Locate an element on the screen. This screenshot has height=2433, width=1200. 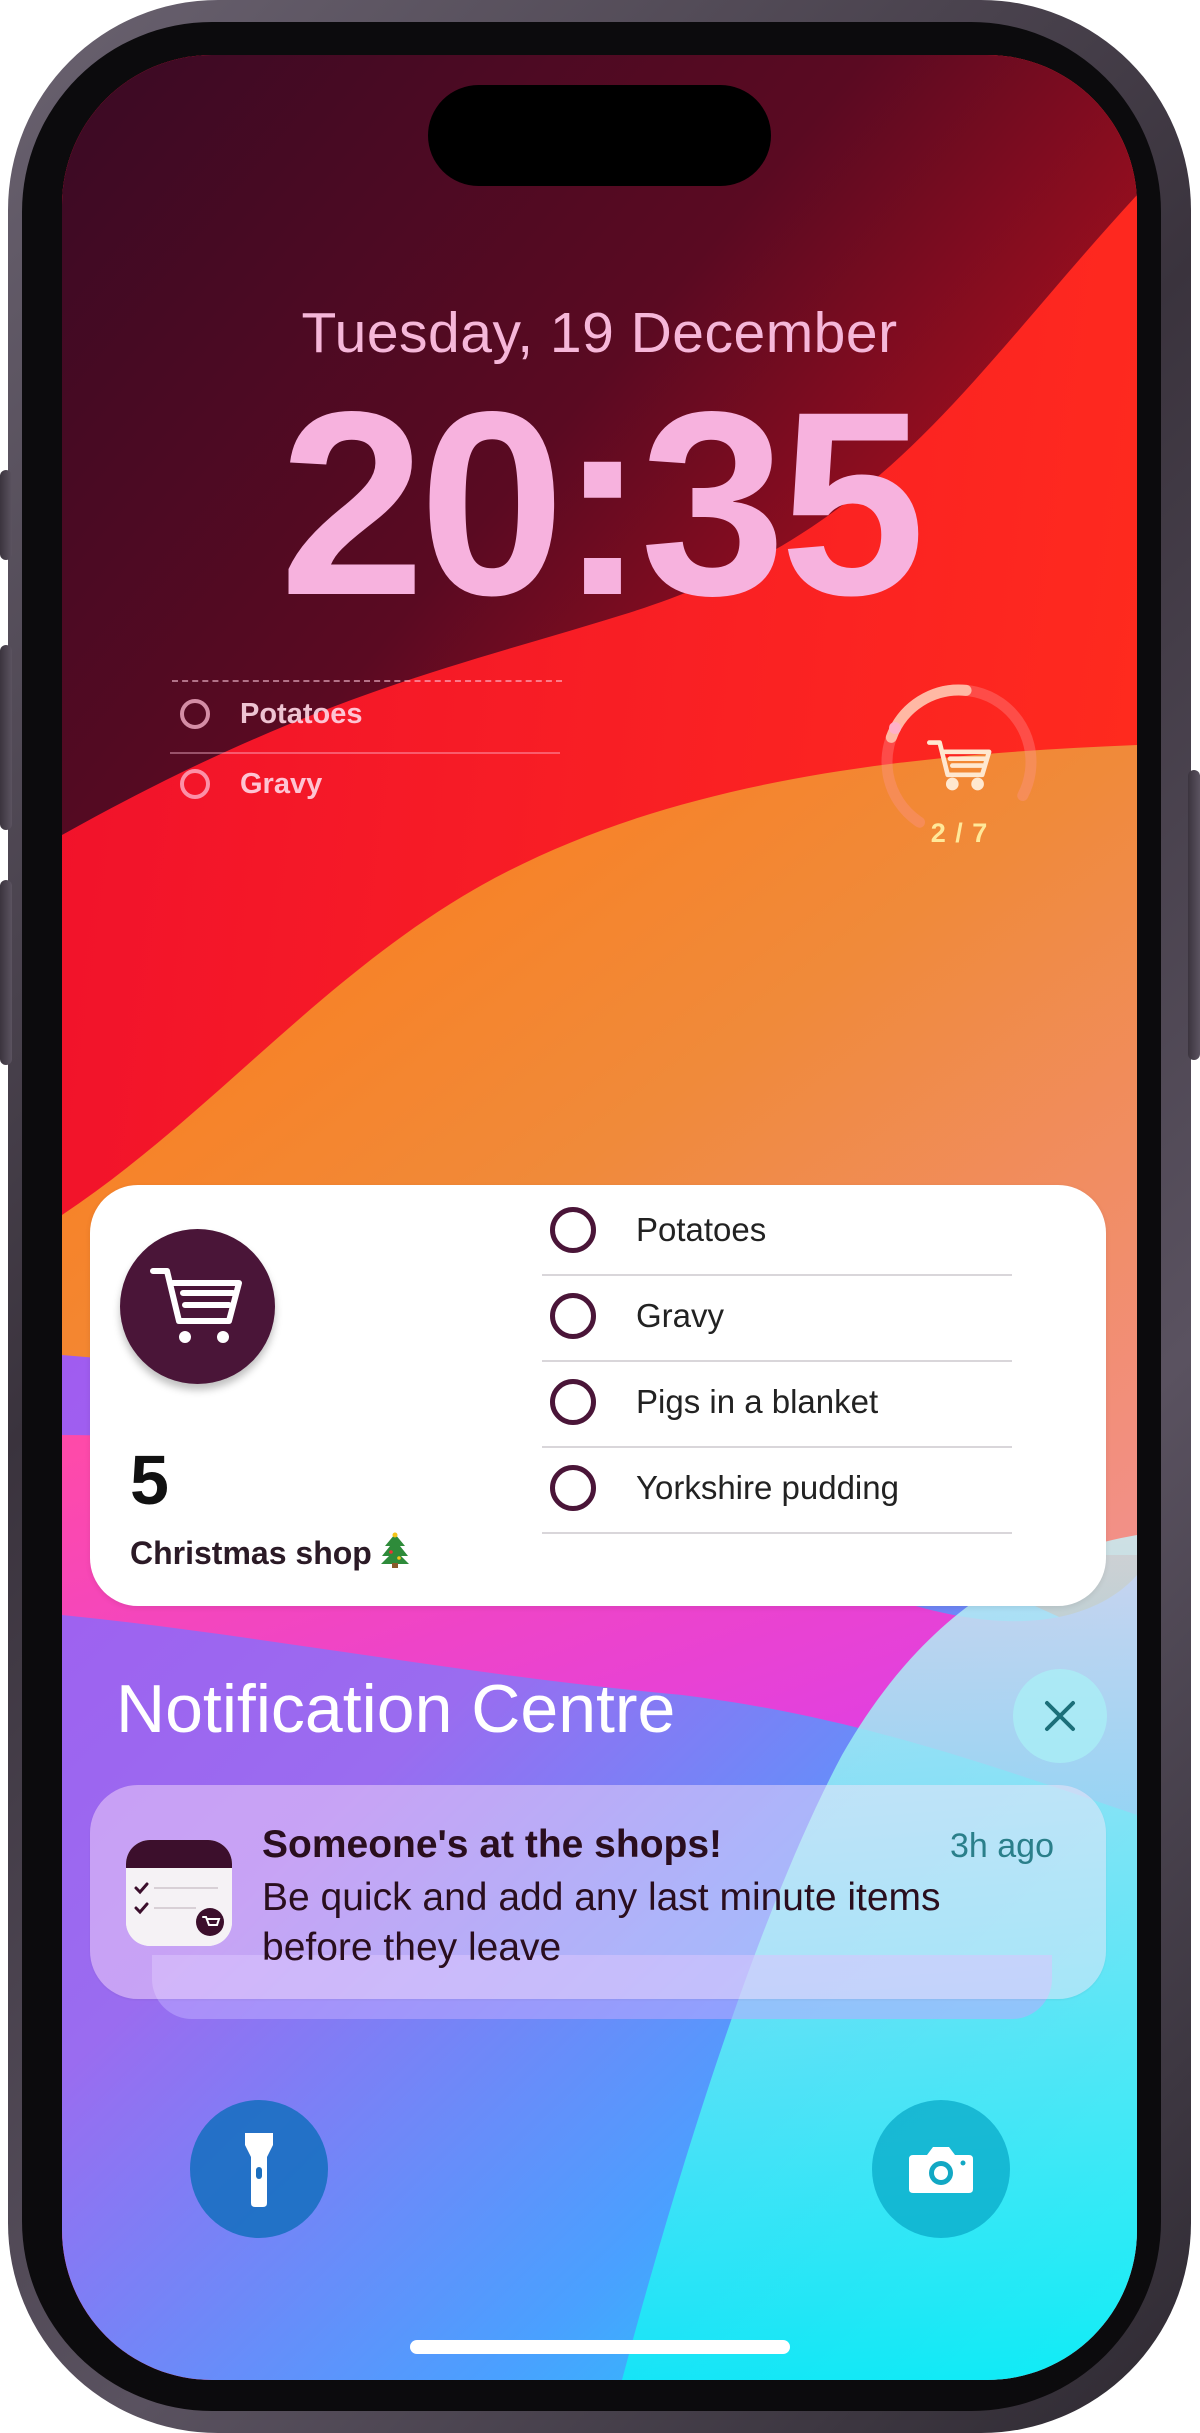
list-item: Yorkshire pudding is located at coordinates (777, 1488).